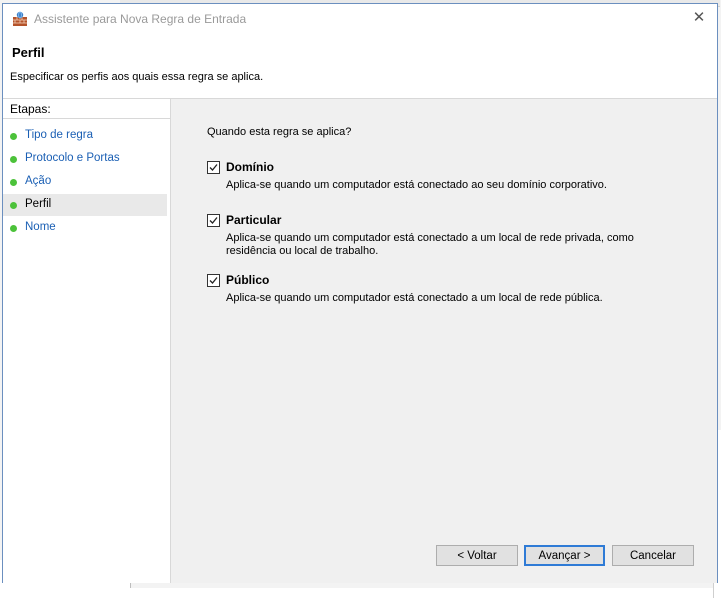 The height and width of the screenshot is (598, 721). I want to click on publico-checkbox, so click(213, 280).